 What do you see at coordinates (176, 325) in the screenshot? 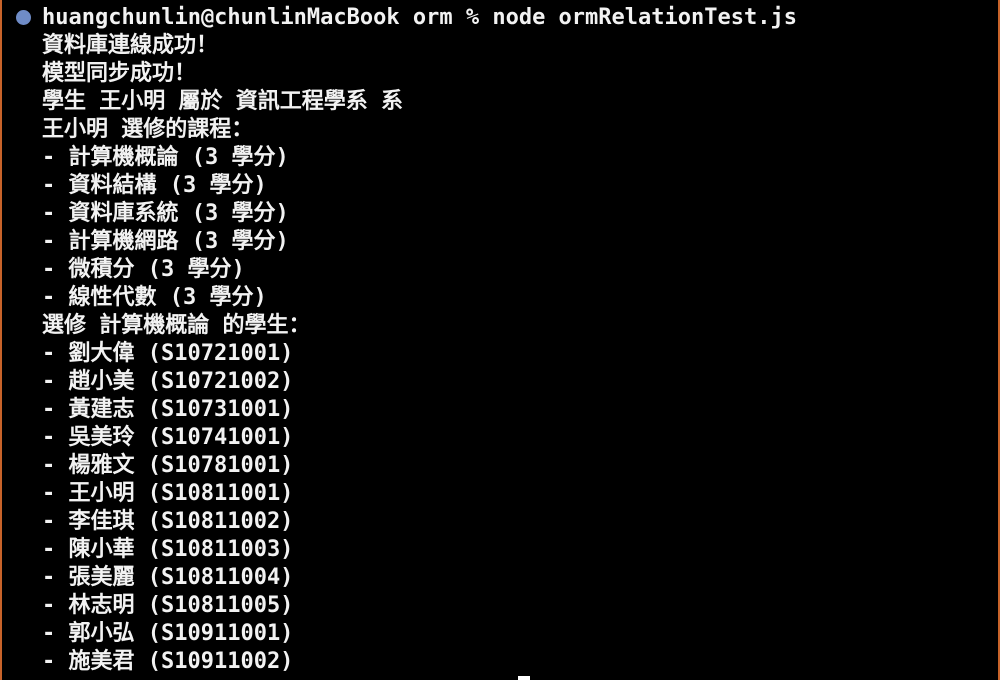
I see `output-line: 選修 計算機概論 的學生：` at bounding box center [176, 325].